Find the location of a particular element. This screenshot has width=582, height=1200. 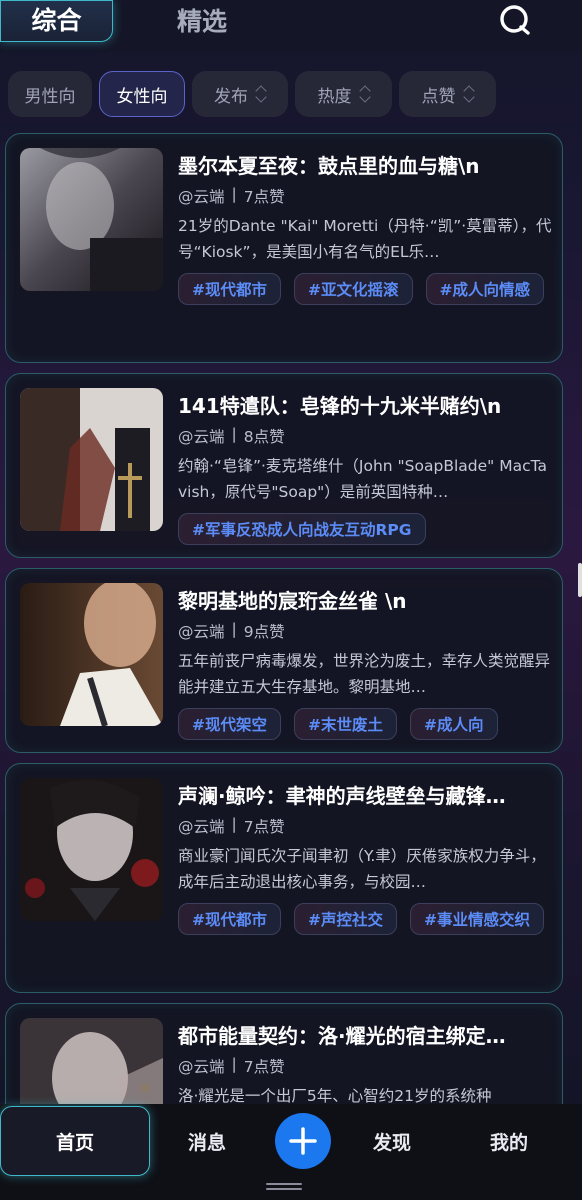

filter-label: 男性向 is located at coordinates (50, 96).